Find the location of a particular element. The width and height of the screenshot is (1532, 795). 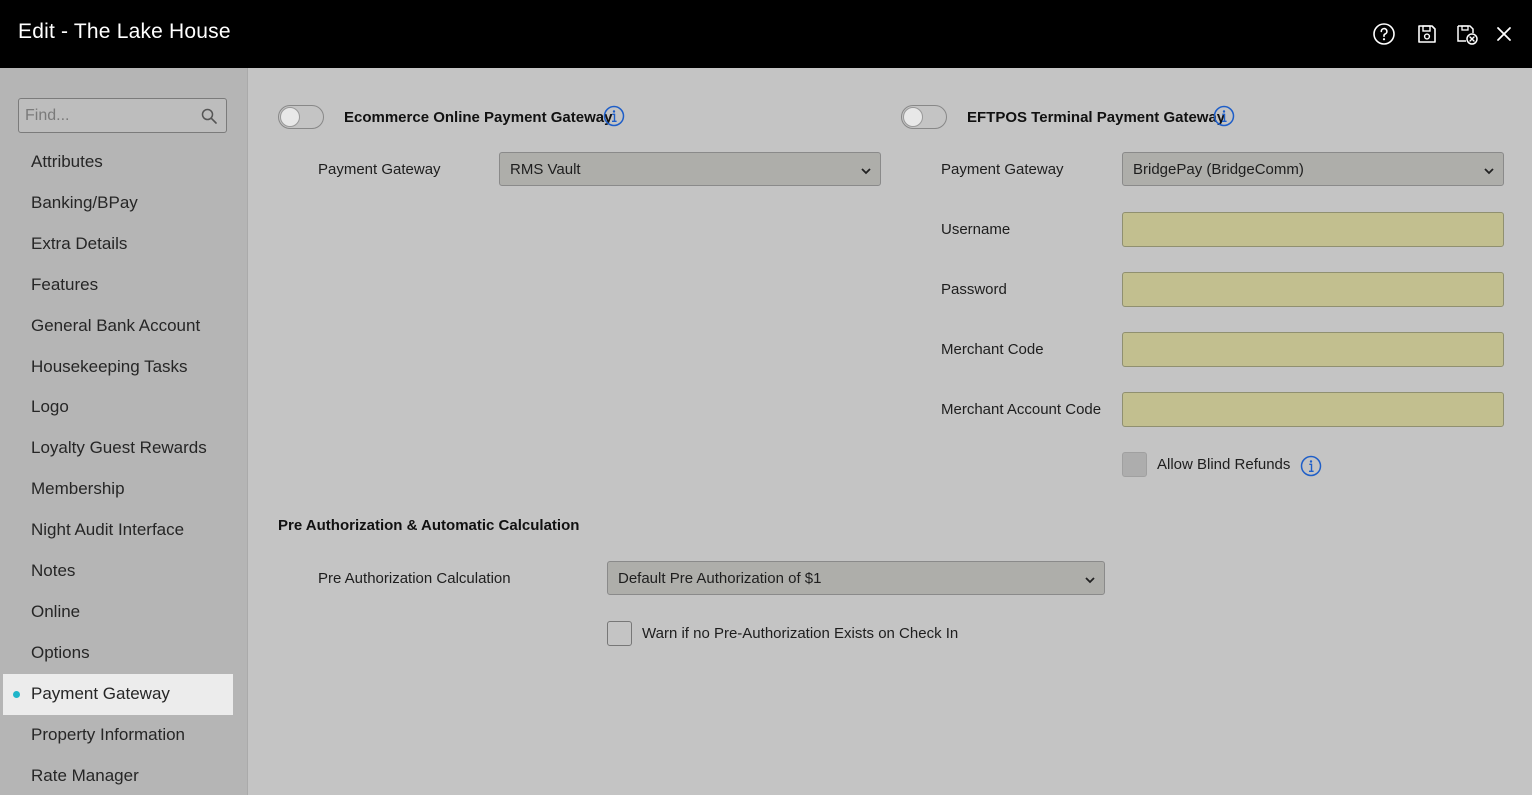

eftpos-gateway-label: Payment Gateway is located at coordinates (1002, 169).